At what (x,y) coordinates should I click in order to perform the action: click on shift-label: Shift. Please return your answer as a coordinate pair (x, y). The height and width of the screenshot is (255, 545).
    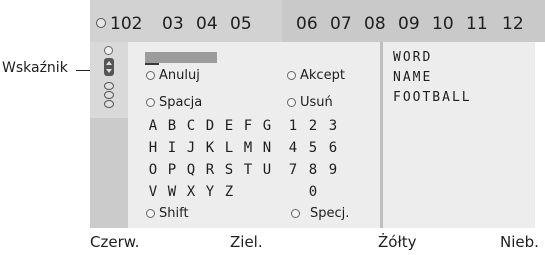
    Looking at the image, I should click on (174, 213).